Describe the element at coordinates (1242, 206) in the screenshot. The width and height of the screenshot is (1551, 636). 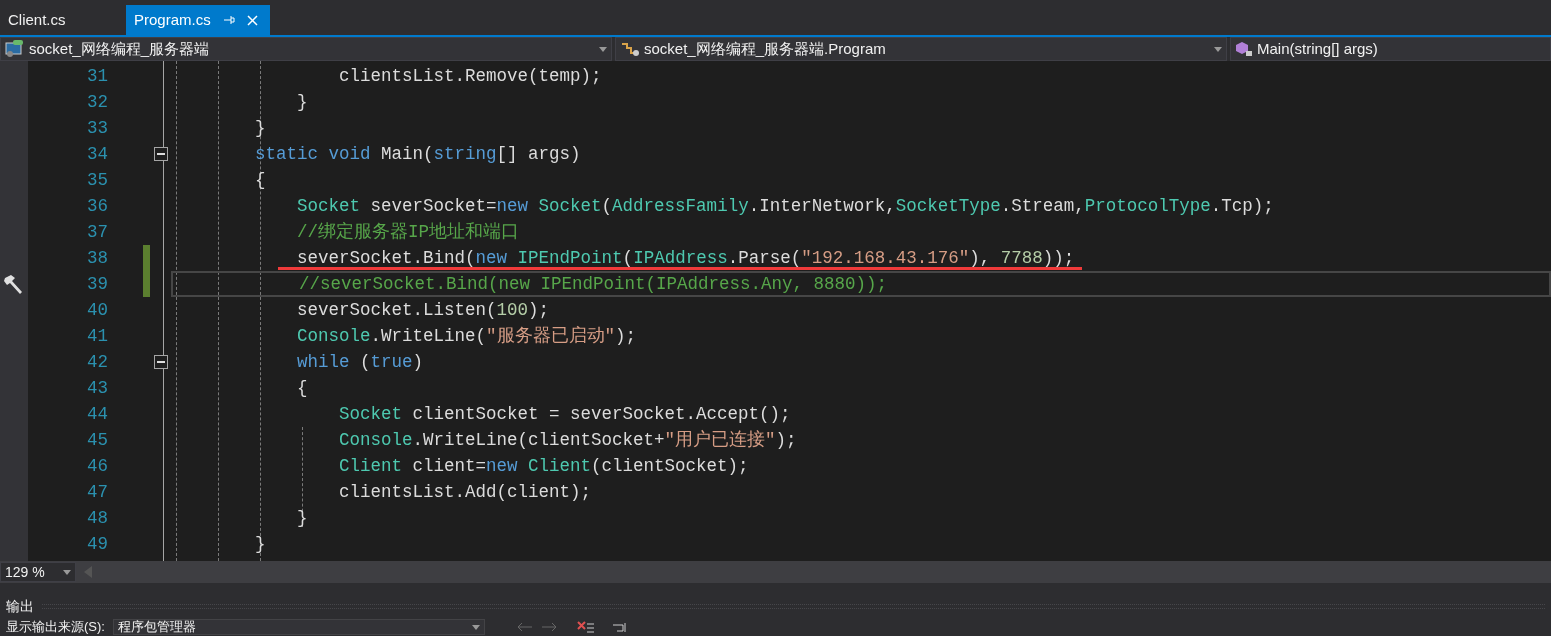
I see `code-text: .Tcp);` at that location.